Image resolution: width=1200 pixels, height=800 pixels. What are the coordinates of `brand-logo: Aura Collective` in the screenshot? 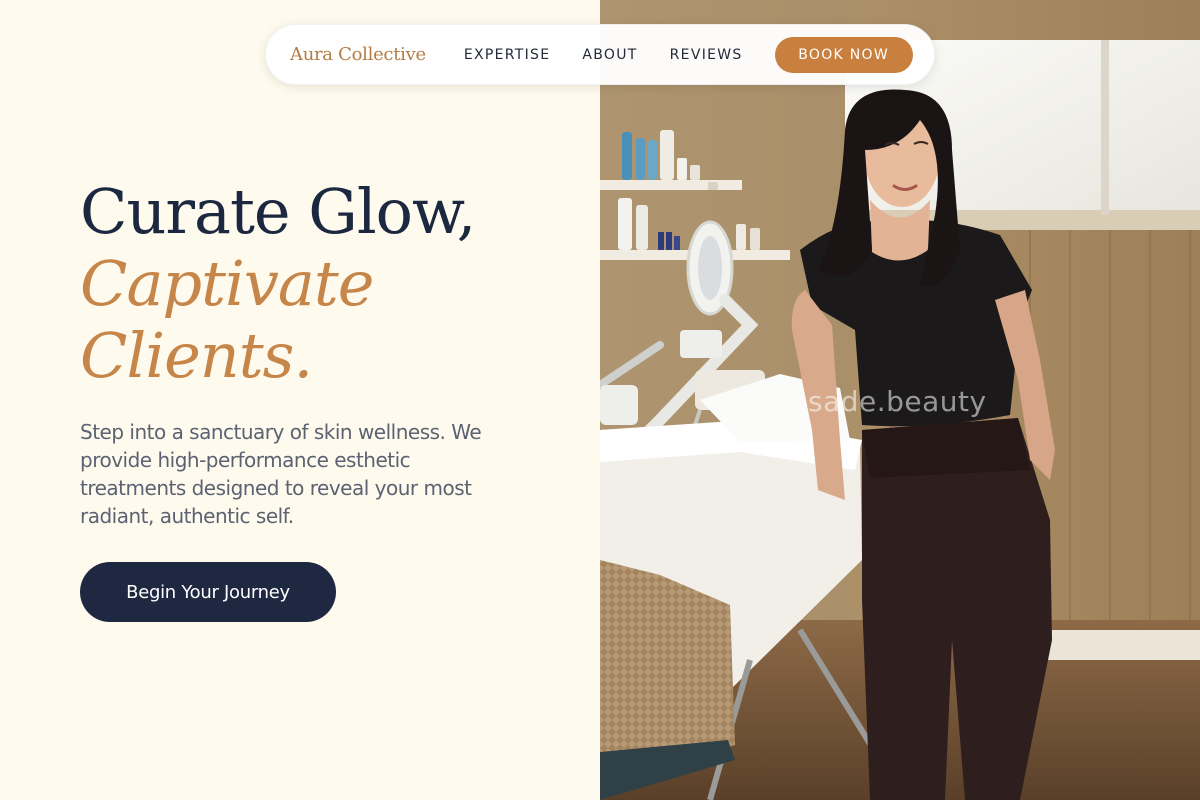 It's located at (358, 54).